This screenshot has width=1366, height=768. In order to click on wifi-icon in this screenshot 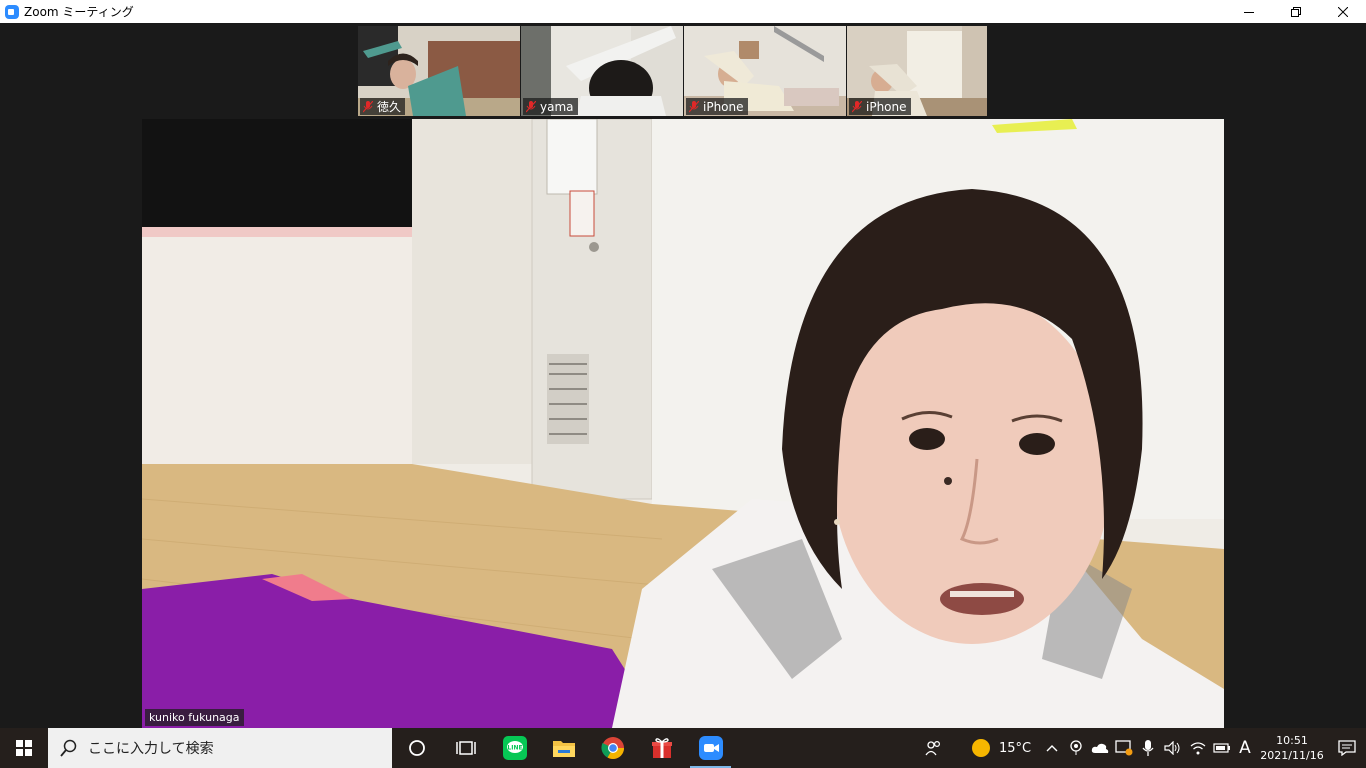, I will do `click(1198, 748)`.